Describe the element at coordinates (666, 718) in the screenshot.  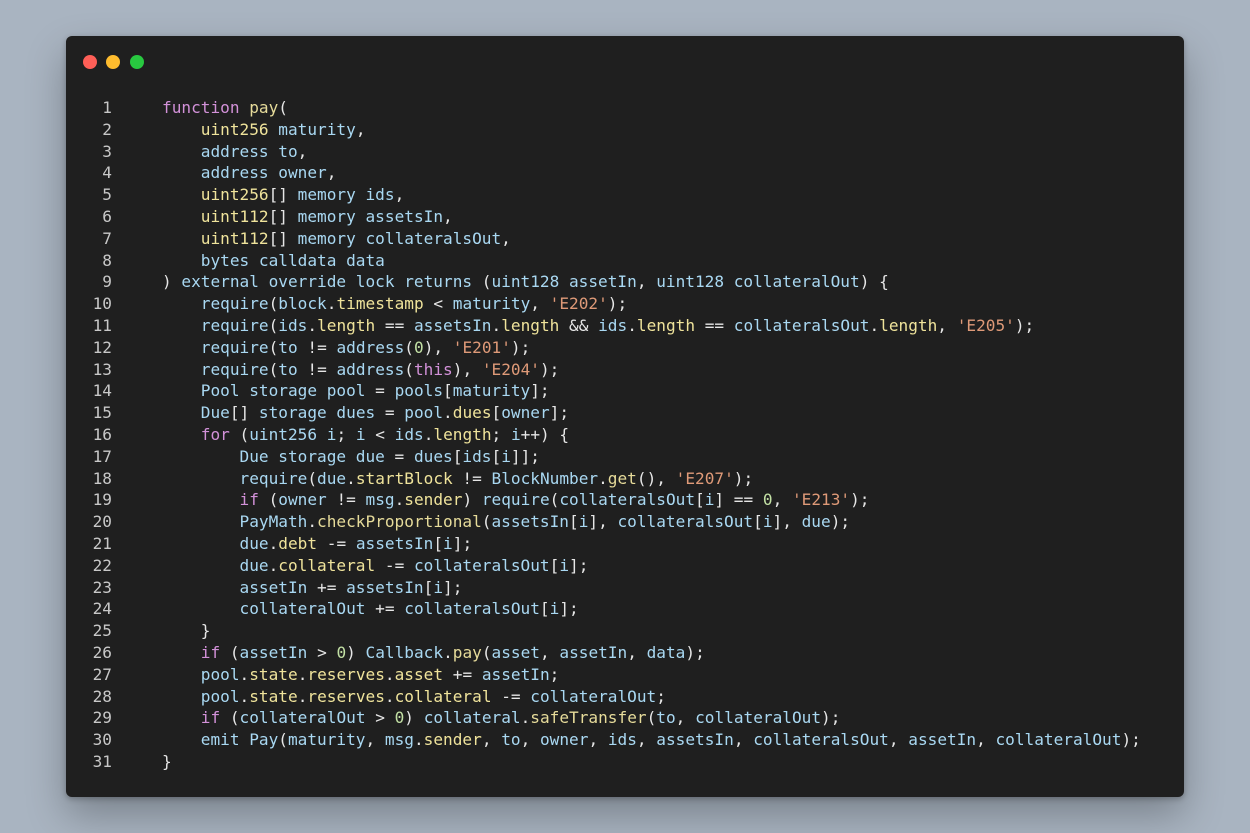
I see `code-token: to` at that location.